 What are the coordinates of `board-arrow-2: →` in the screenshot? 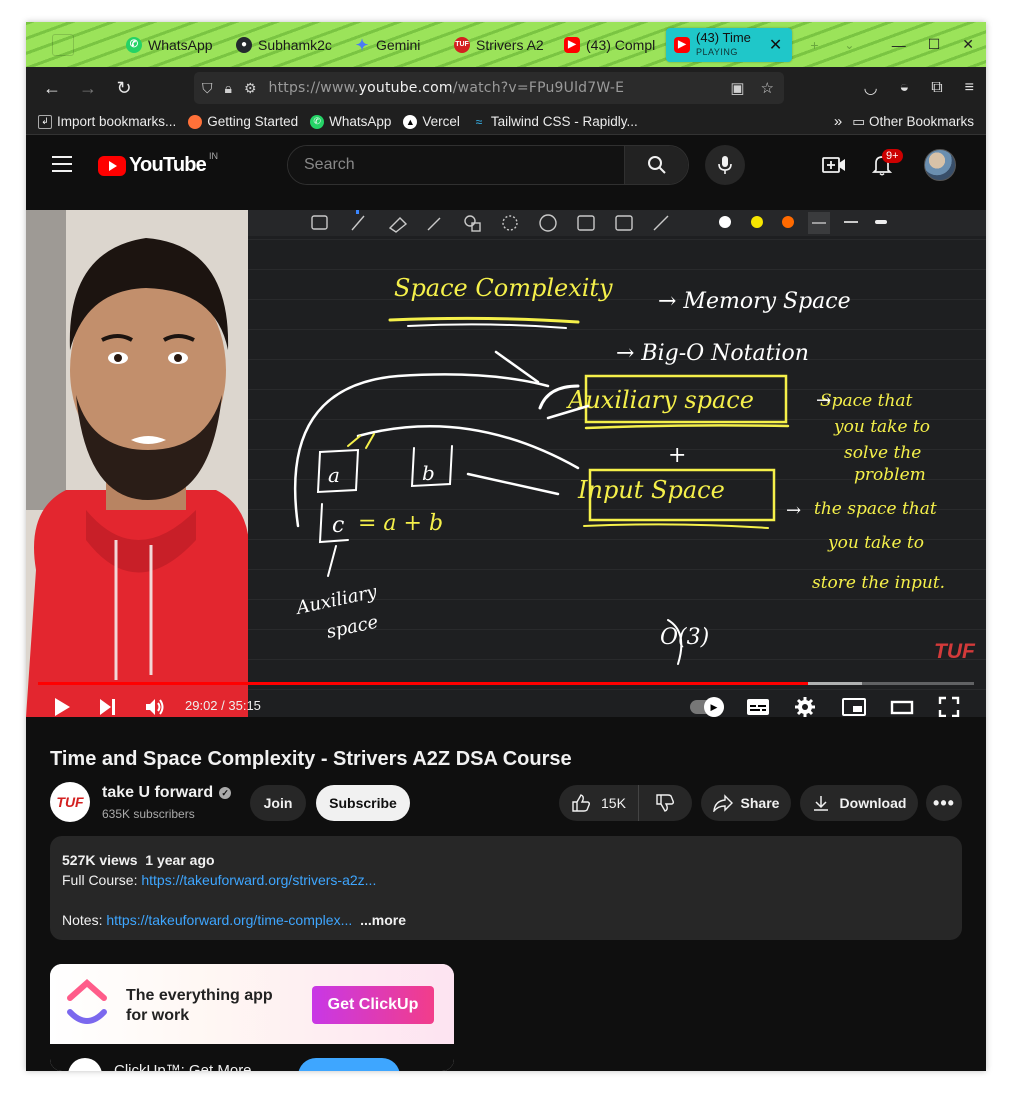 It's located at (793, 510).